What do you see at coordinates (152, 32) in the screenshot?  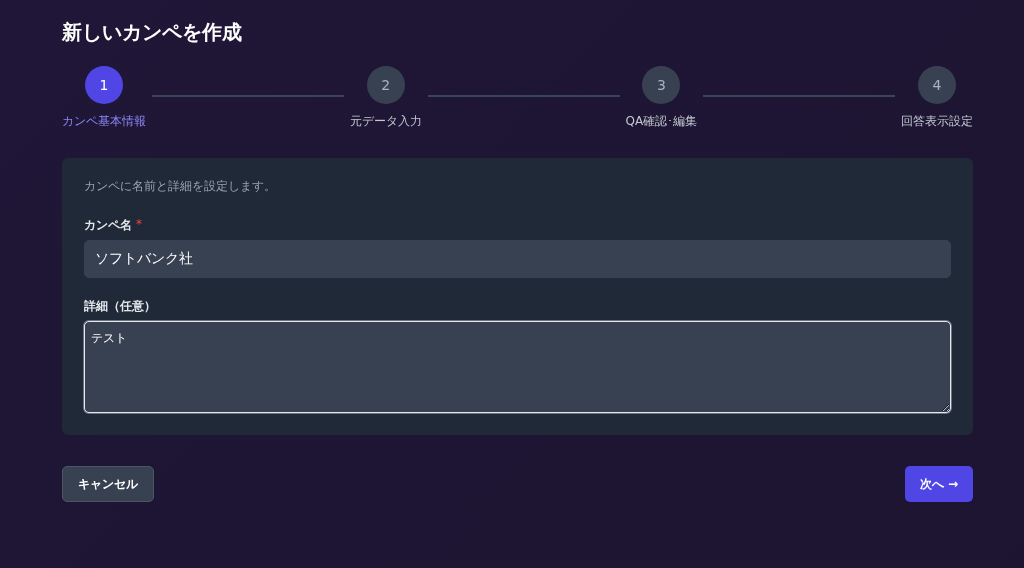 I see `page-title: 新しいカンペを作成` at bounding box center [152, 32].